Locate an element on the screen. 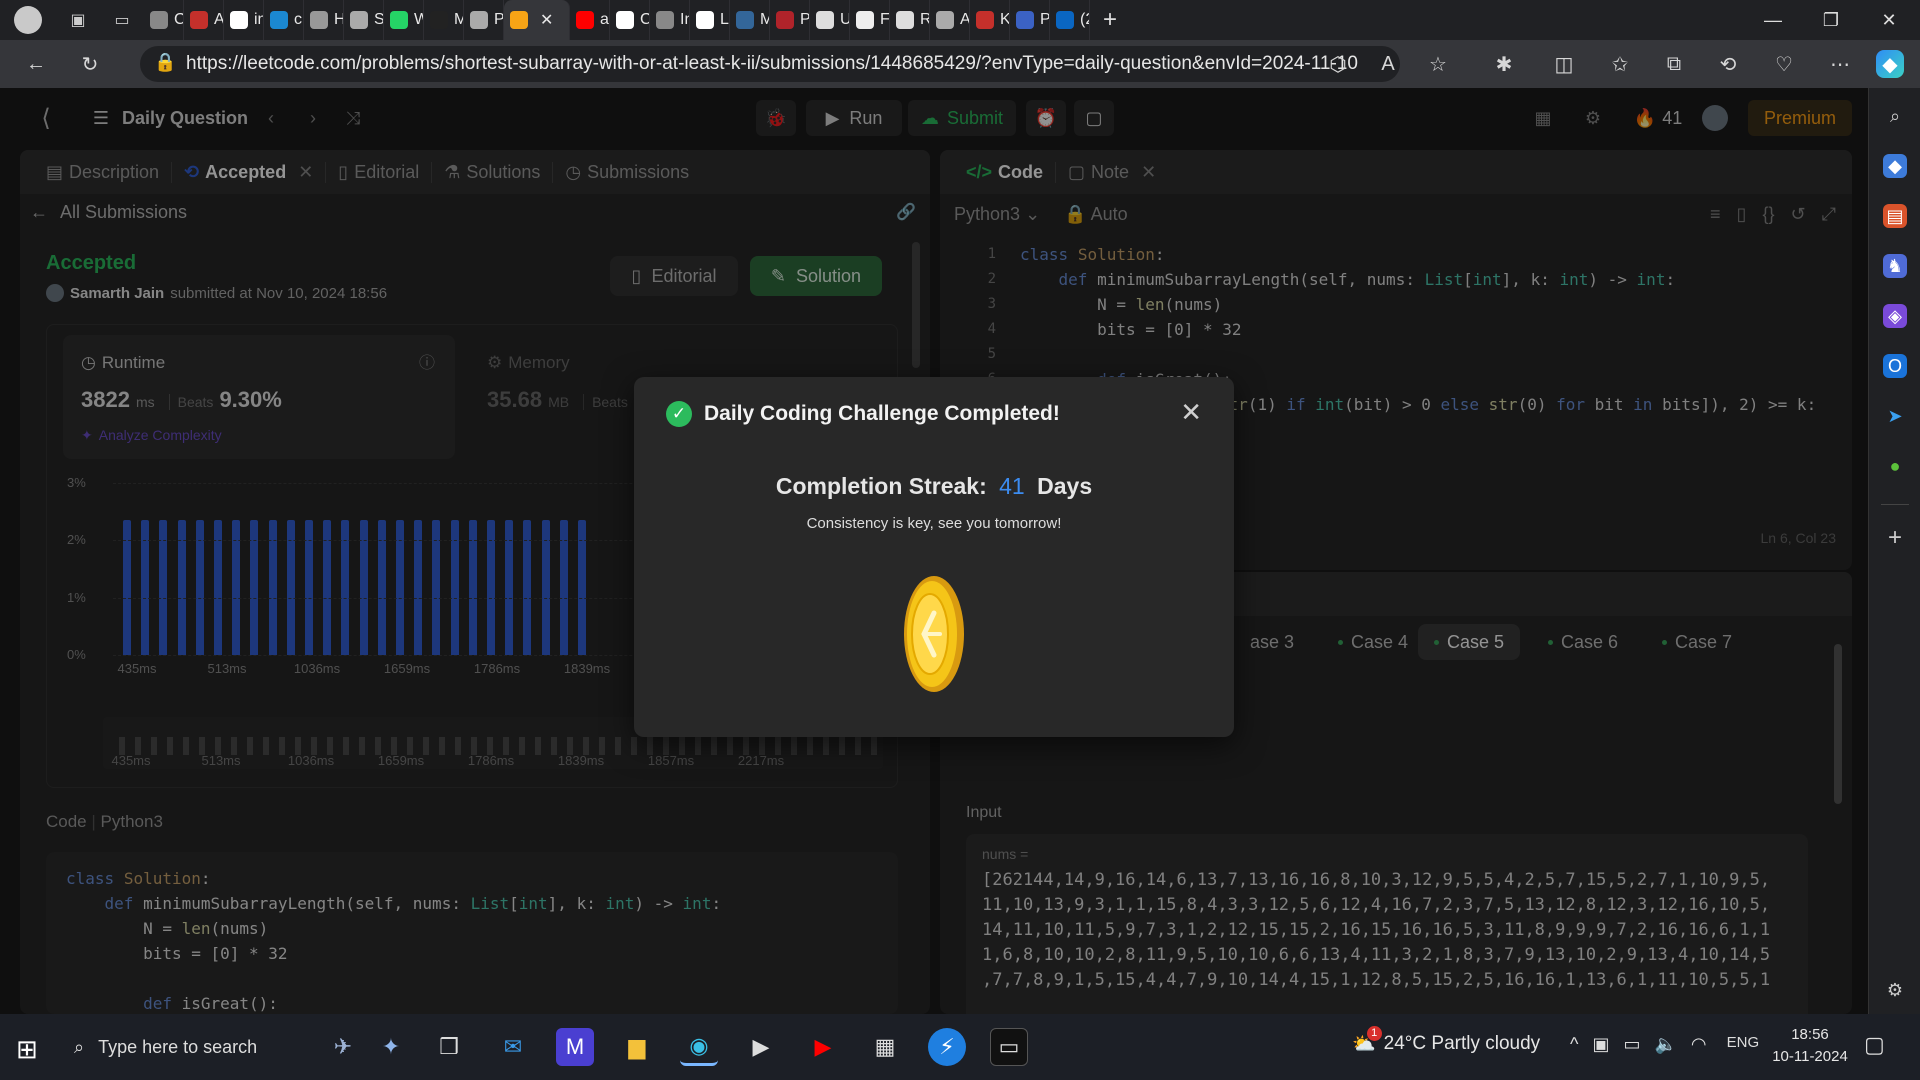 The width and height of the screenshot is (1920, 1080). browser-tab: Key is located at coordinates (990, 20).